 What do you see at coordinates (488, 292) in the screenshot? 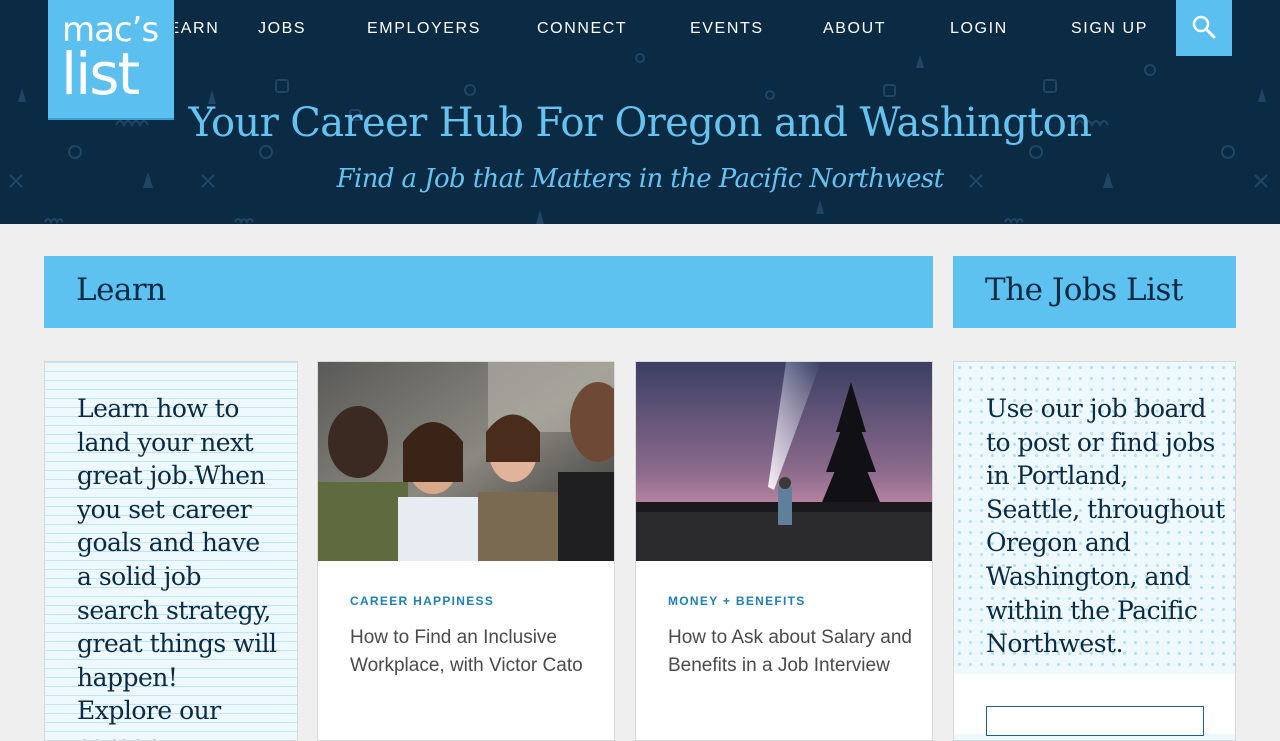
I see `learn-section-header: Learn` at bounding box center [488, 292].